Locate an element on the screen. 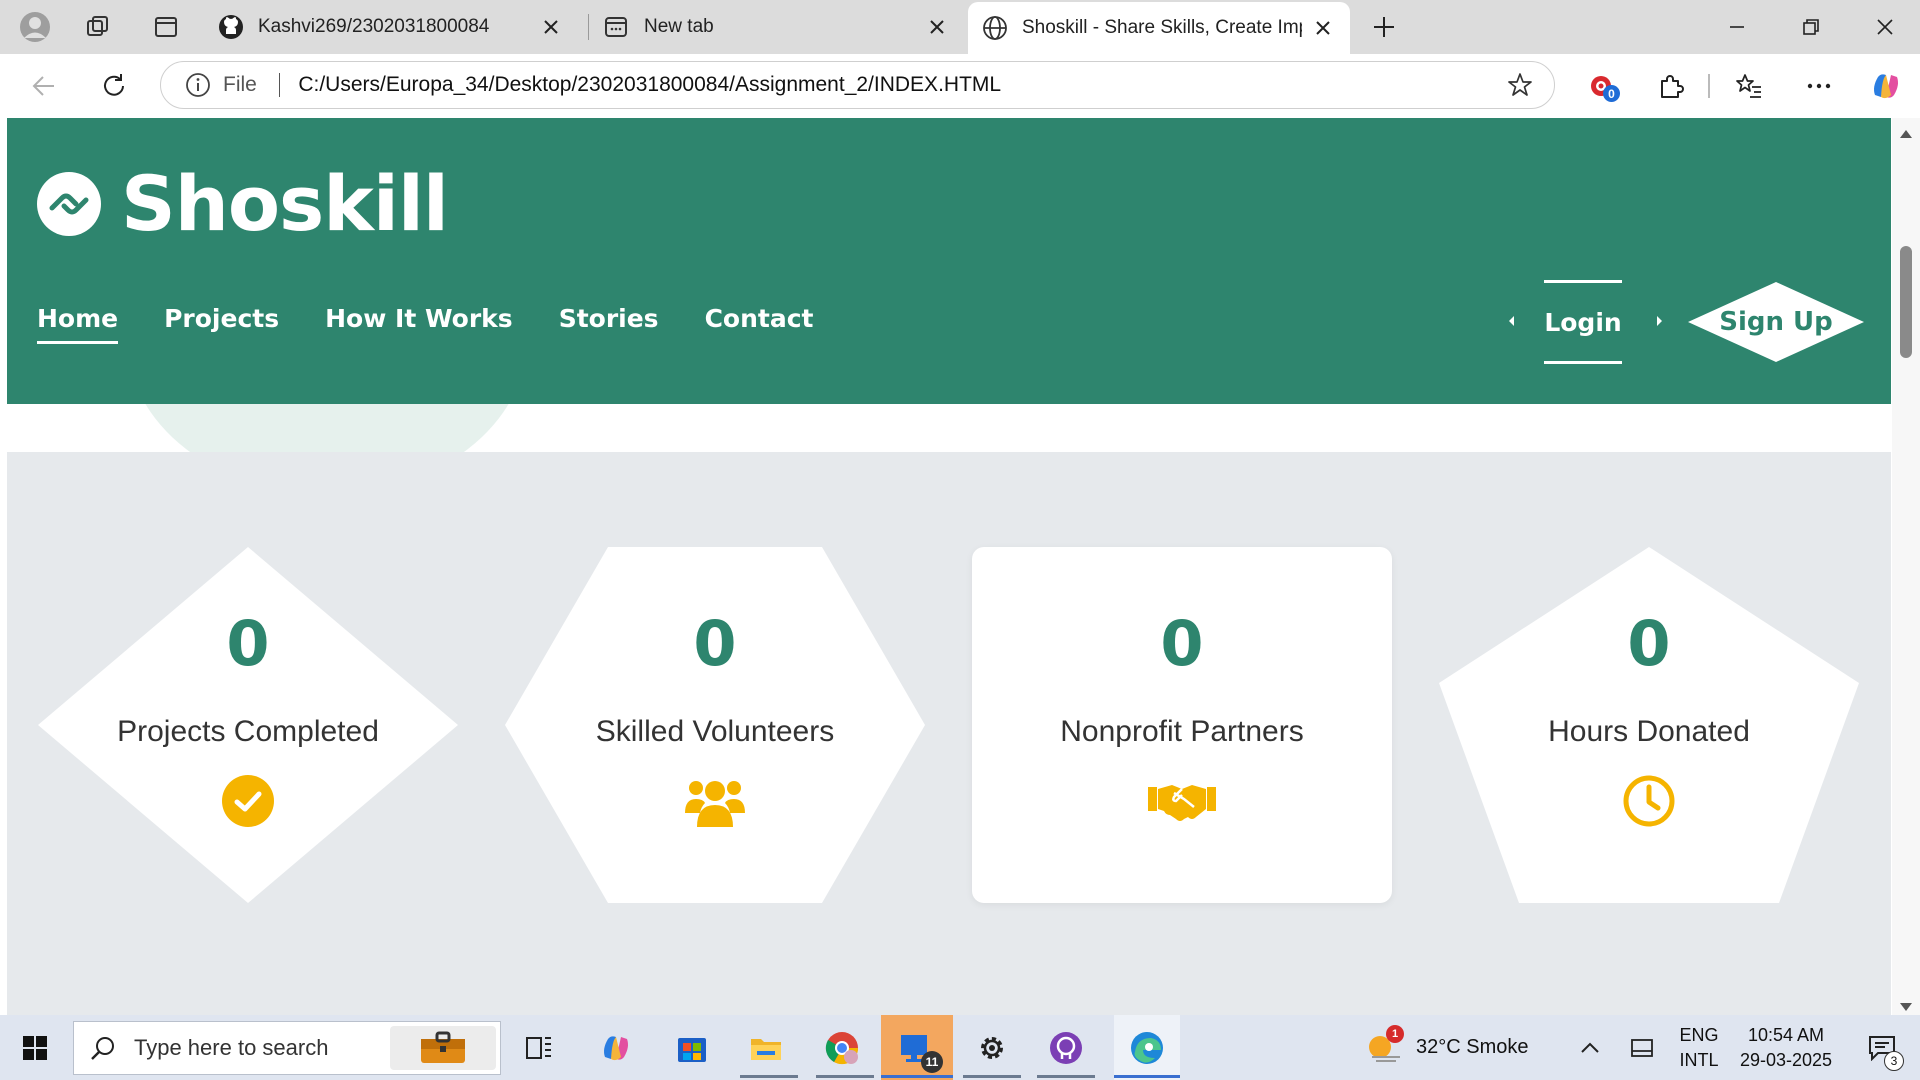 The height and width of the screenshot is (1080, 1920). workspaces-icon is located at coordinates (97, 26).